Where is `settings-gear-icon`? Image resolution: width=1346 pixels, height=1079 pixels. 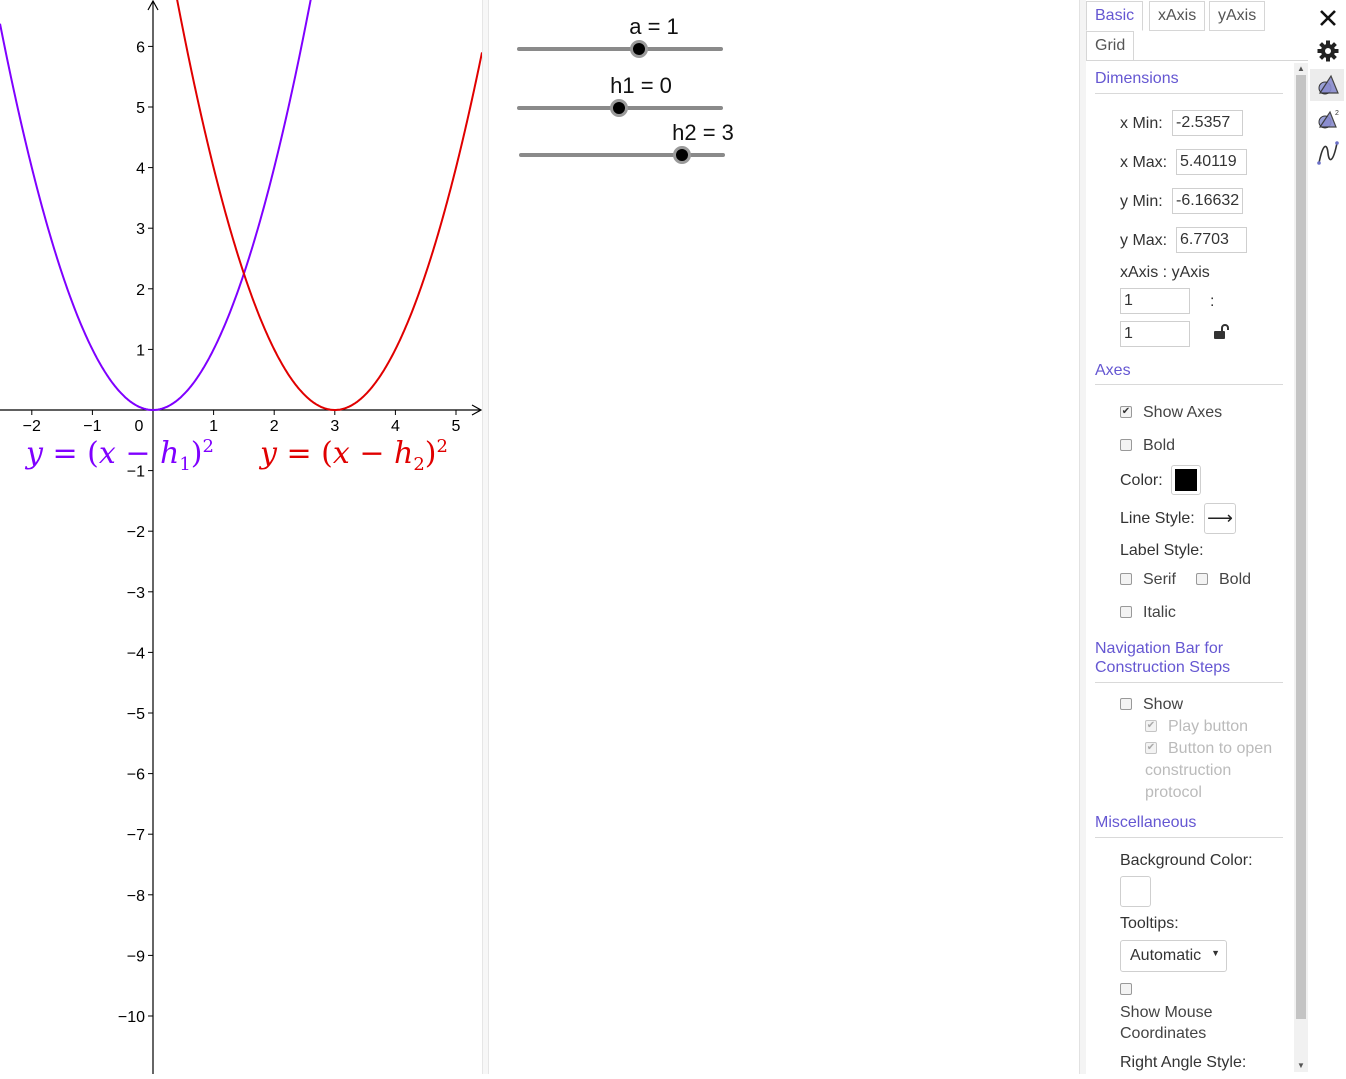 settings-gear-icon is located at coordinates (1328, 51).